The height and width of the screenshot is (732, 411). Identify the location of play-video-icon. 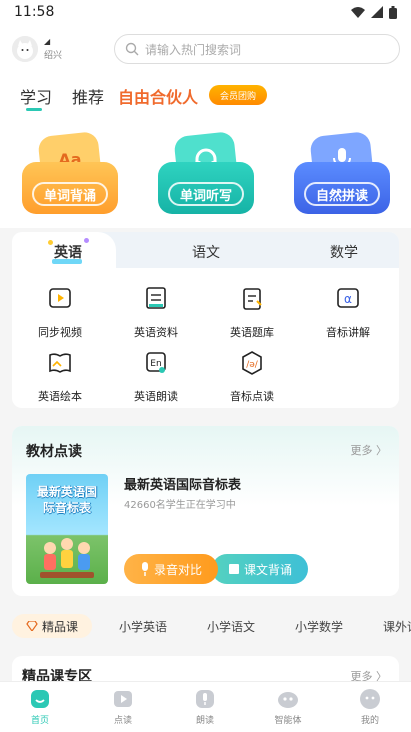
(60, 298).